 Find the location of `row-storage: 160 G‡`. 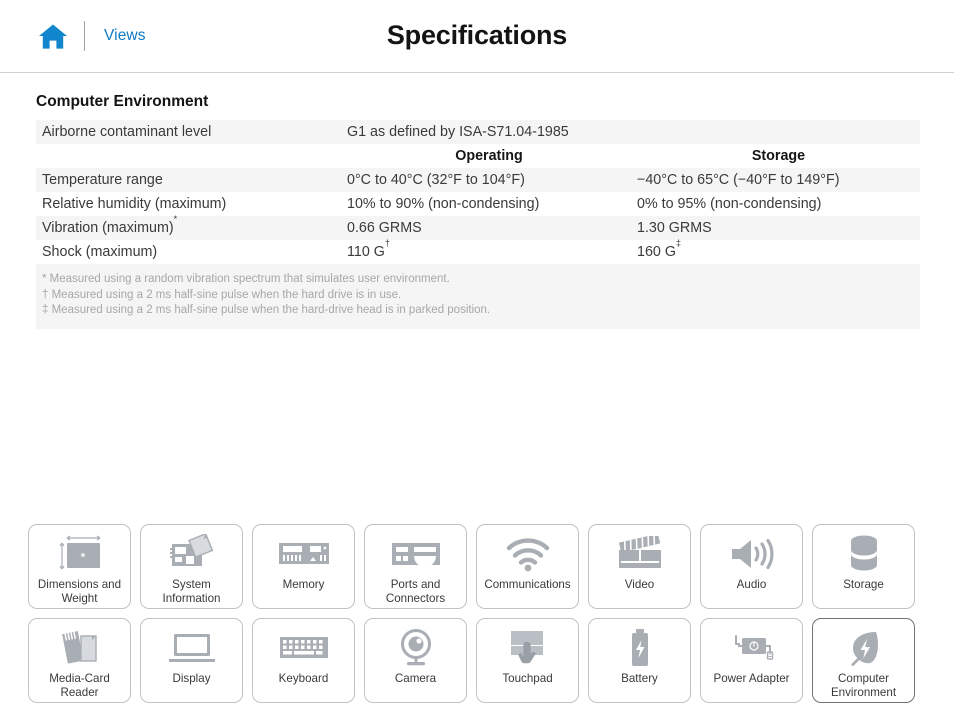

row-storage: 160 G‡ is located at coordinates (775, 251).